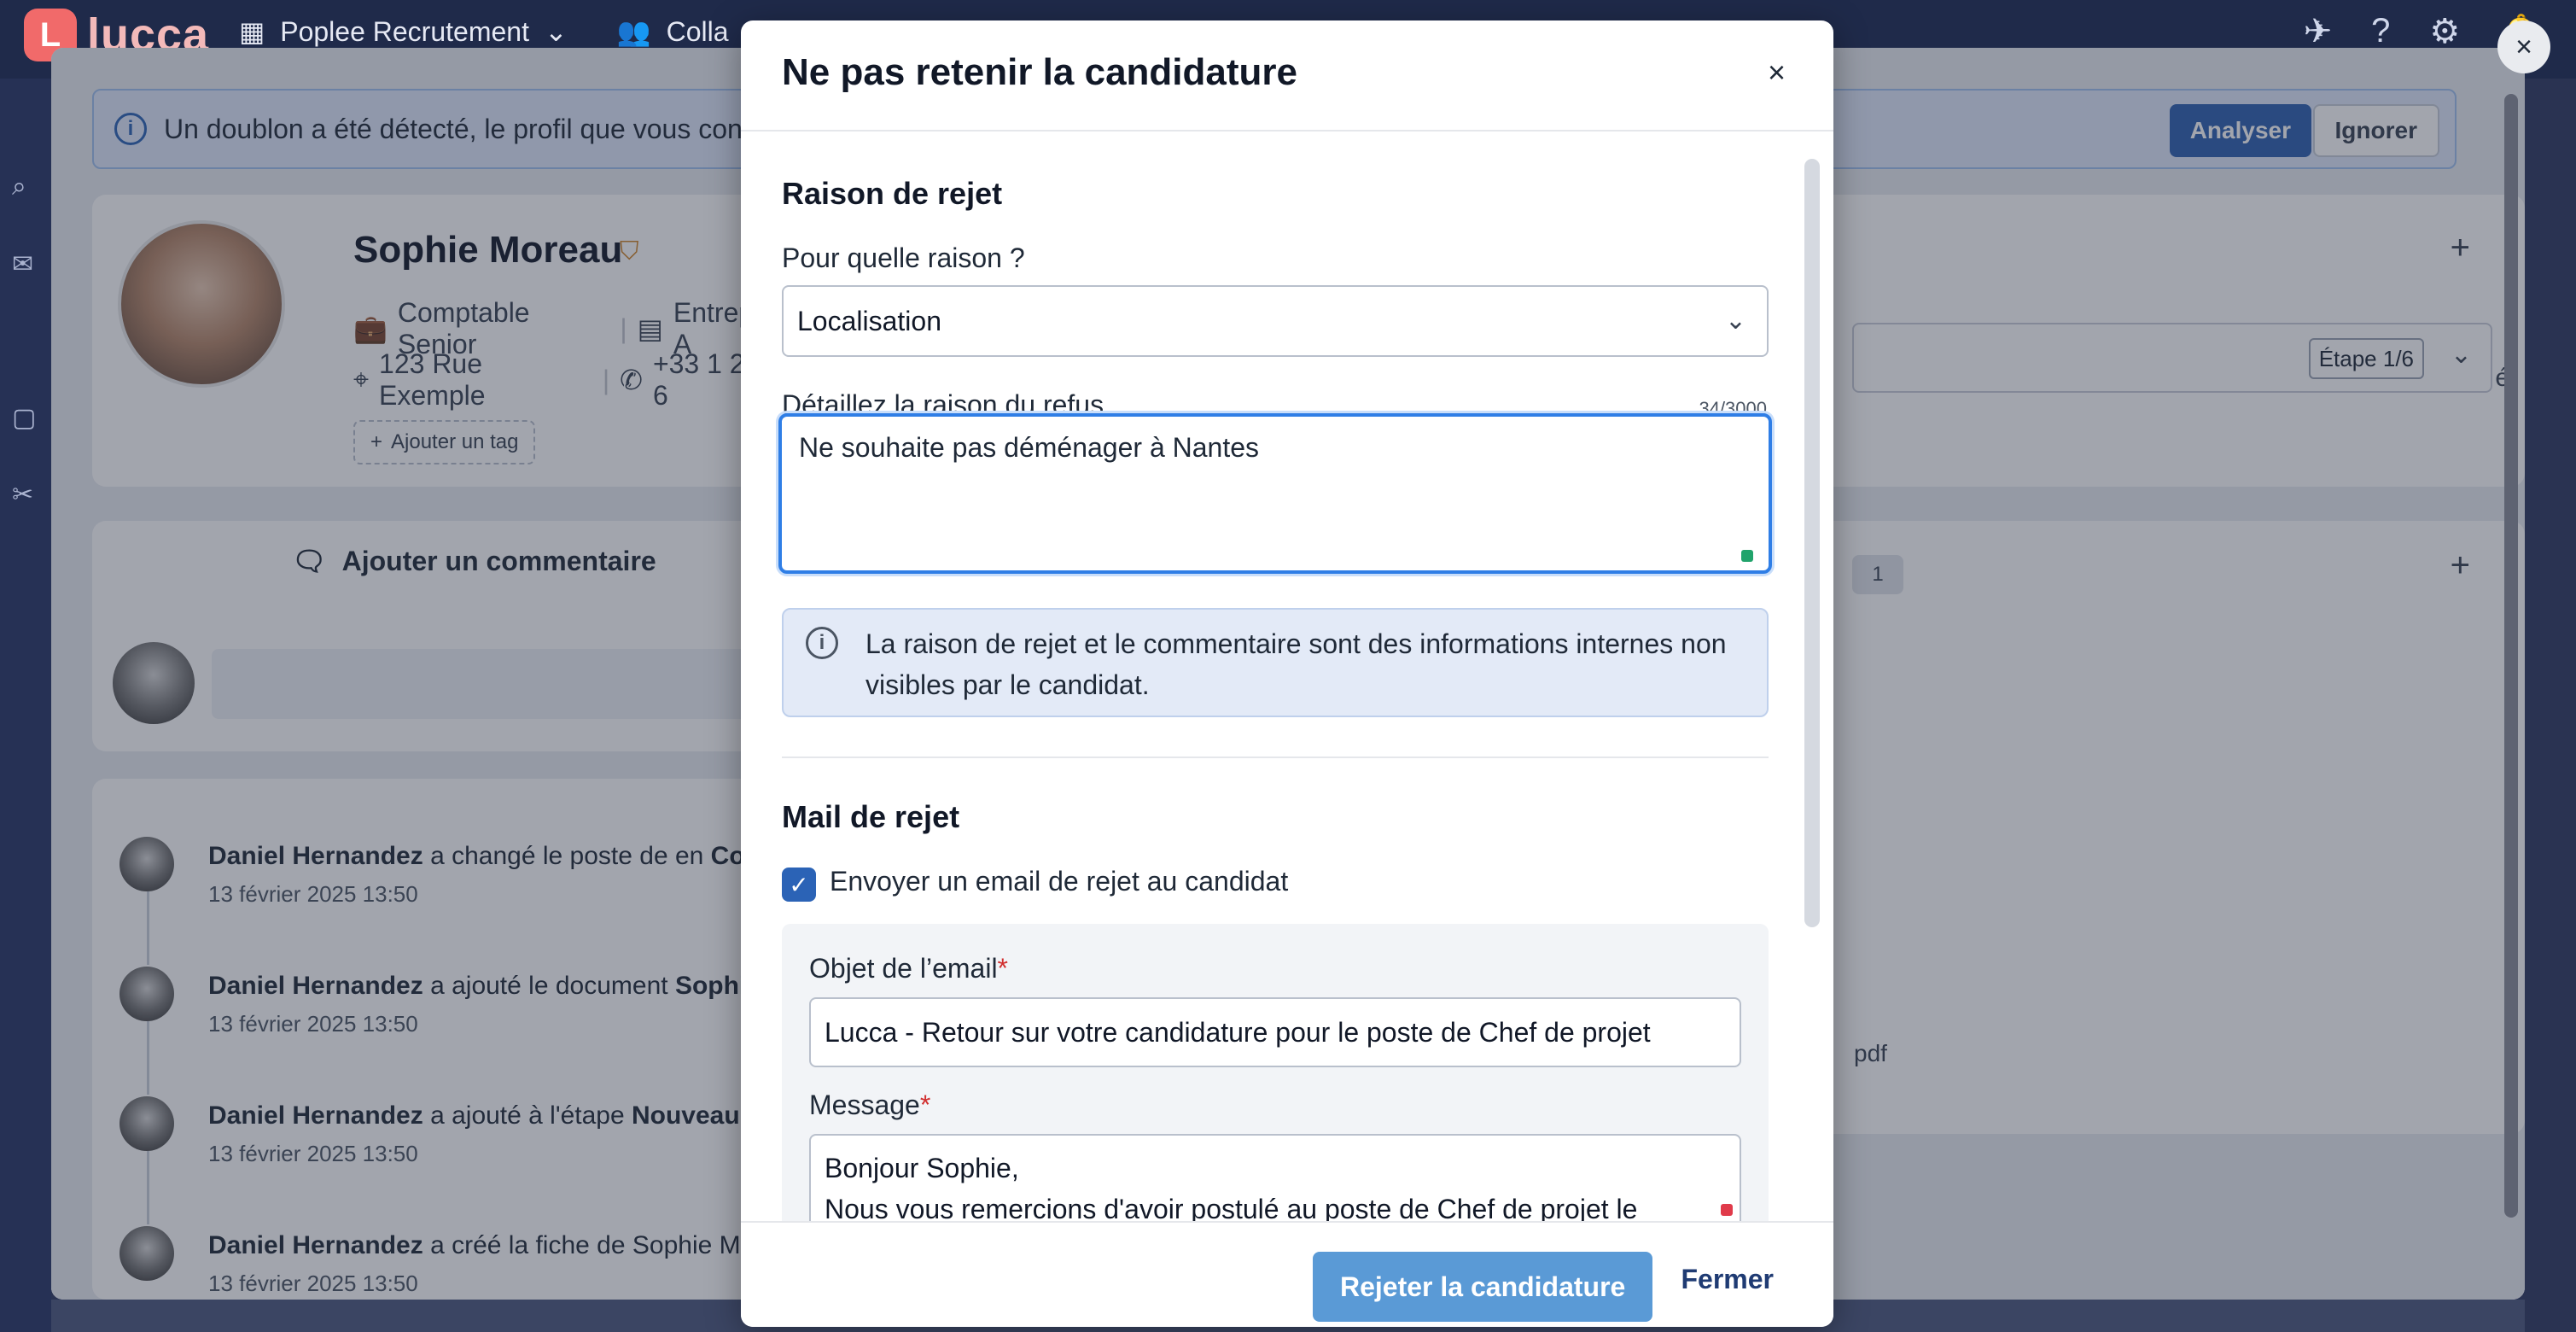 The height and width of the screenshot is (1332, 2576). Describe the element at coordinates (31, 499) in the screenshot. I see `tools-nav-icon: ✂` at that location.